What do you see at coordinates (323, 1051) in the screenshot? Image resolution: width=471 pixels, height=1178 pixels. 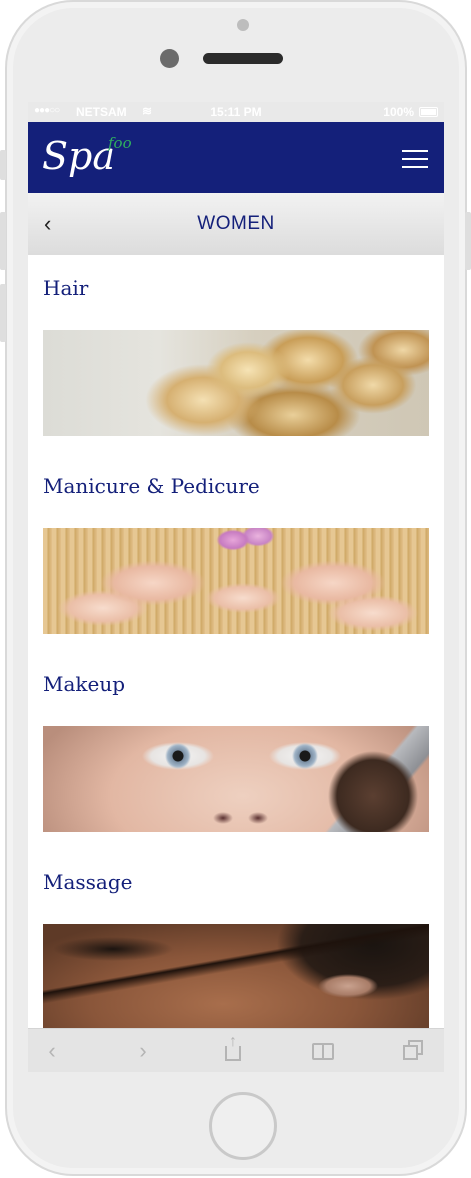 I see `bookmarks-icon` at bounding box center [323, 1051].